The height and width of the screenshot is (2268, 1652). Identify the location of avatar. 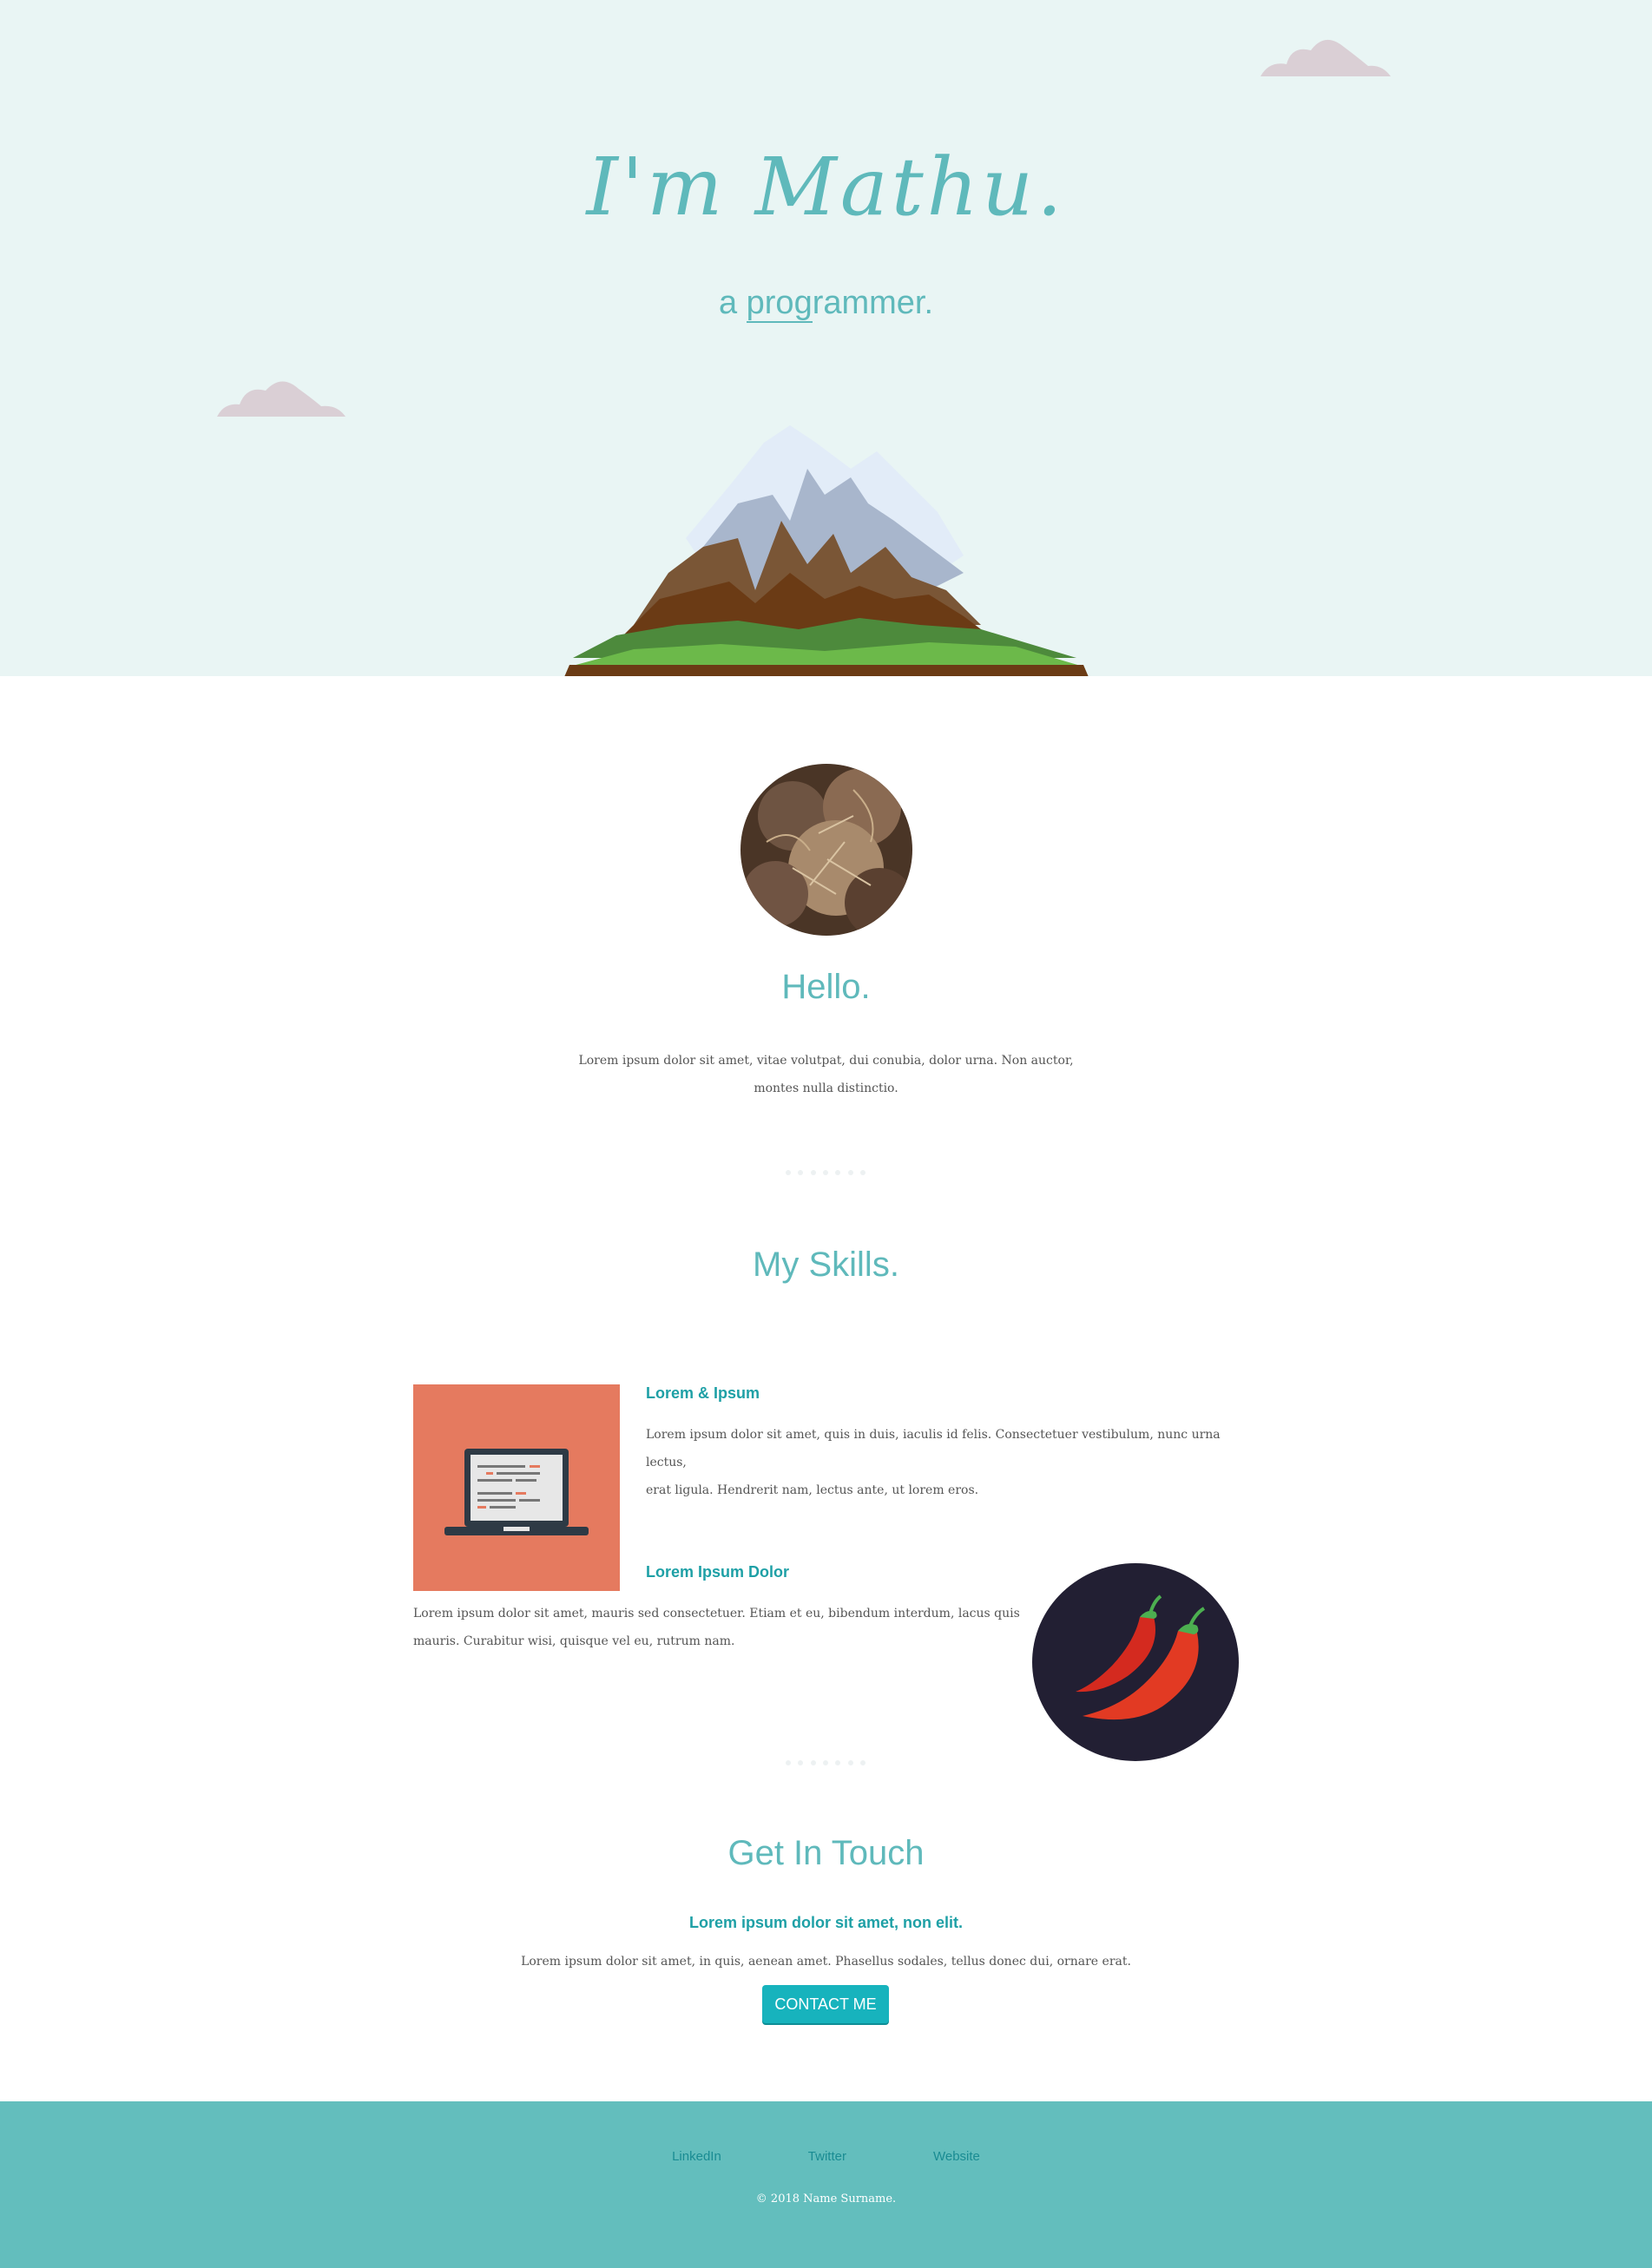
(826, 850).